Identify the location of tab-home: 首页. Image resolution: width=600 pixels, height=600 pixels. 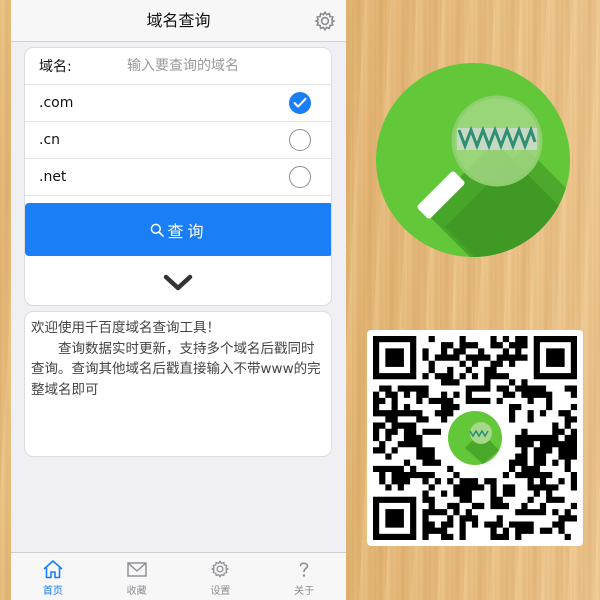
(53, 576).